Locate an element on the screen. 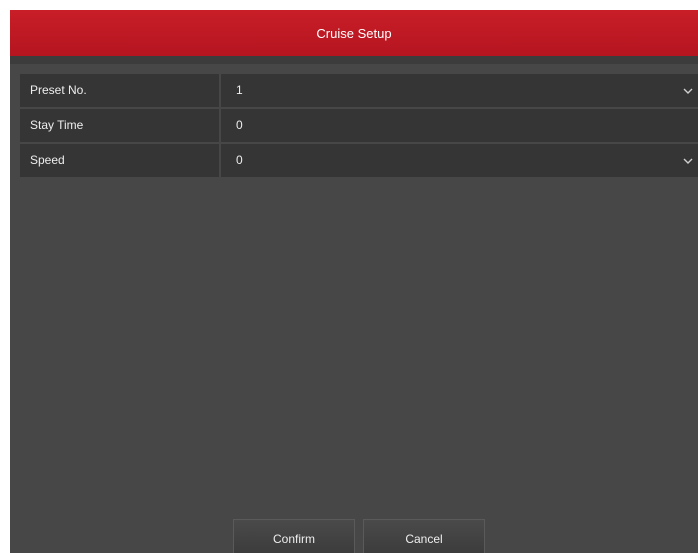  title-bar: Cruise Setup is located at coordinates (354, 33).